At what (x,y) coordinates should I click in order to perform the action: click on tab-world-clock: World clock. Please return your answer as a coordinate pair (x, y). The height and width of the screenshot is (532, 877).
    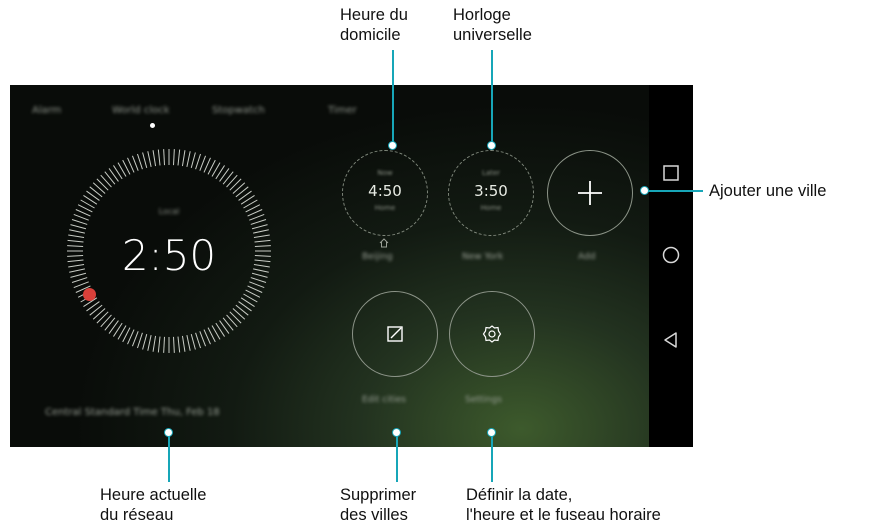
    Looking at the image, I should click on (141, 110).